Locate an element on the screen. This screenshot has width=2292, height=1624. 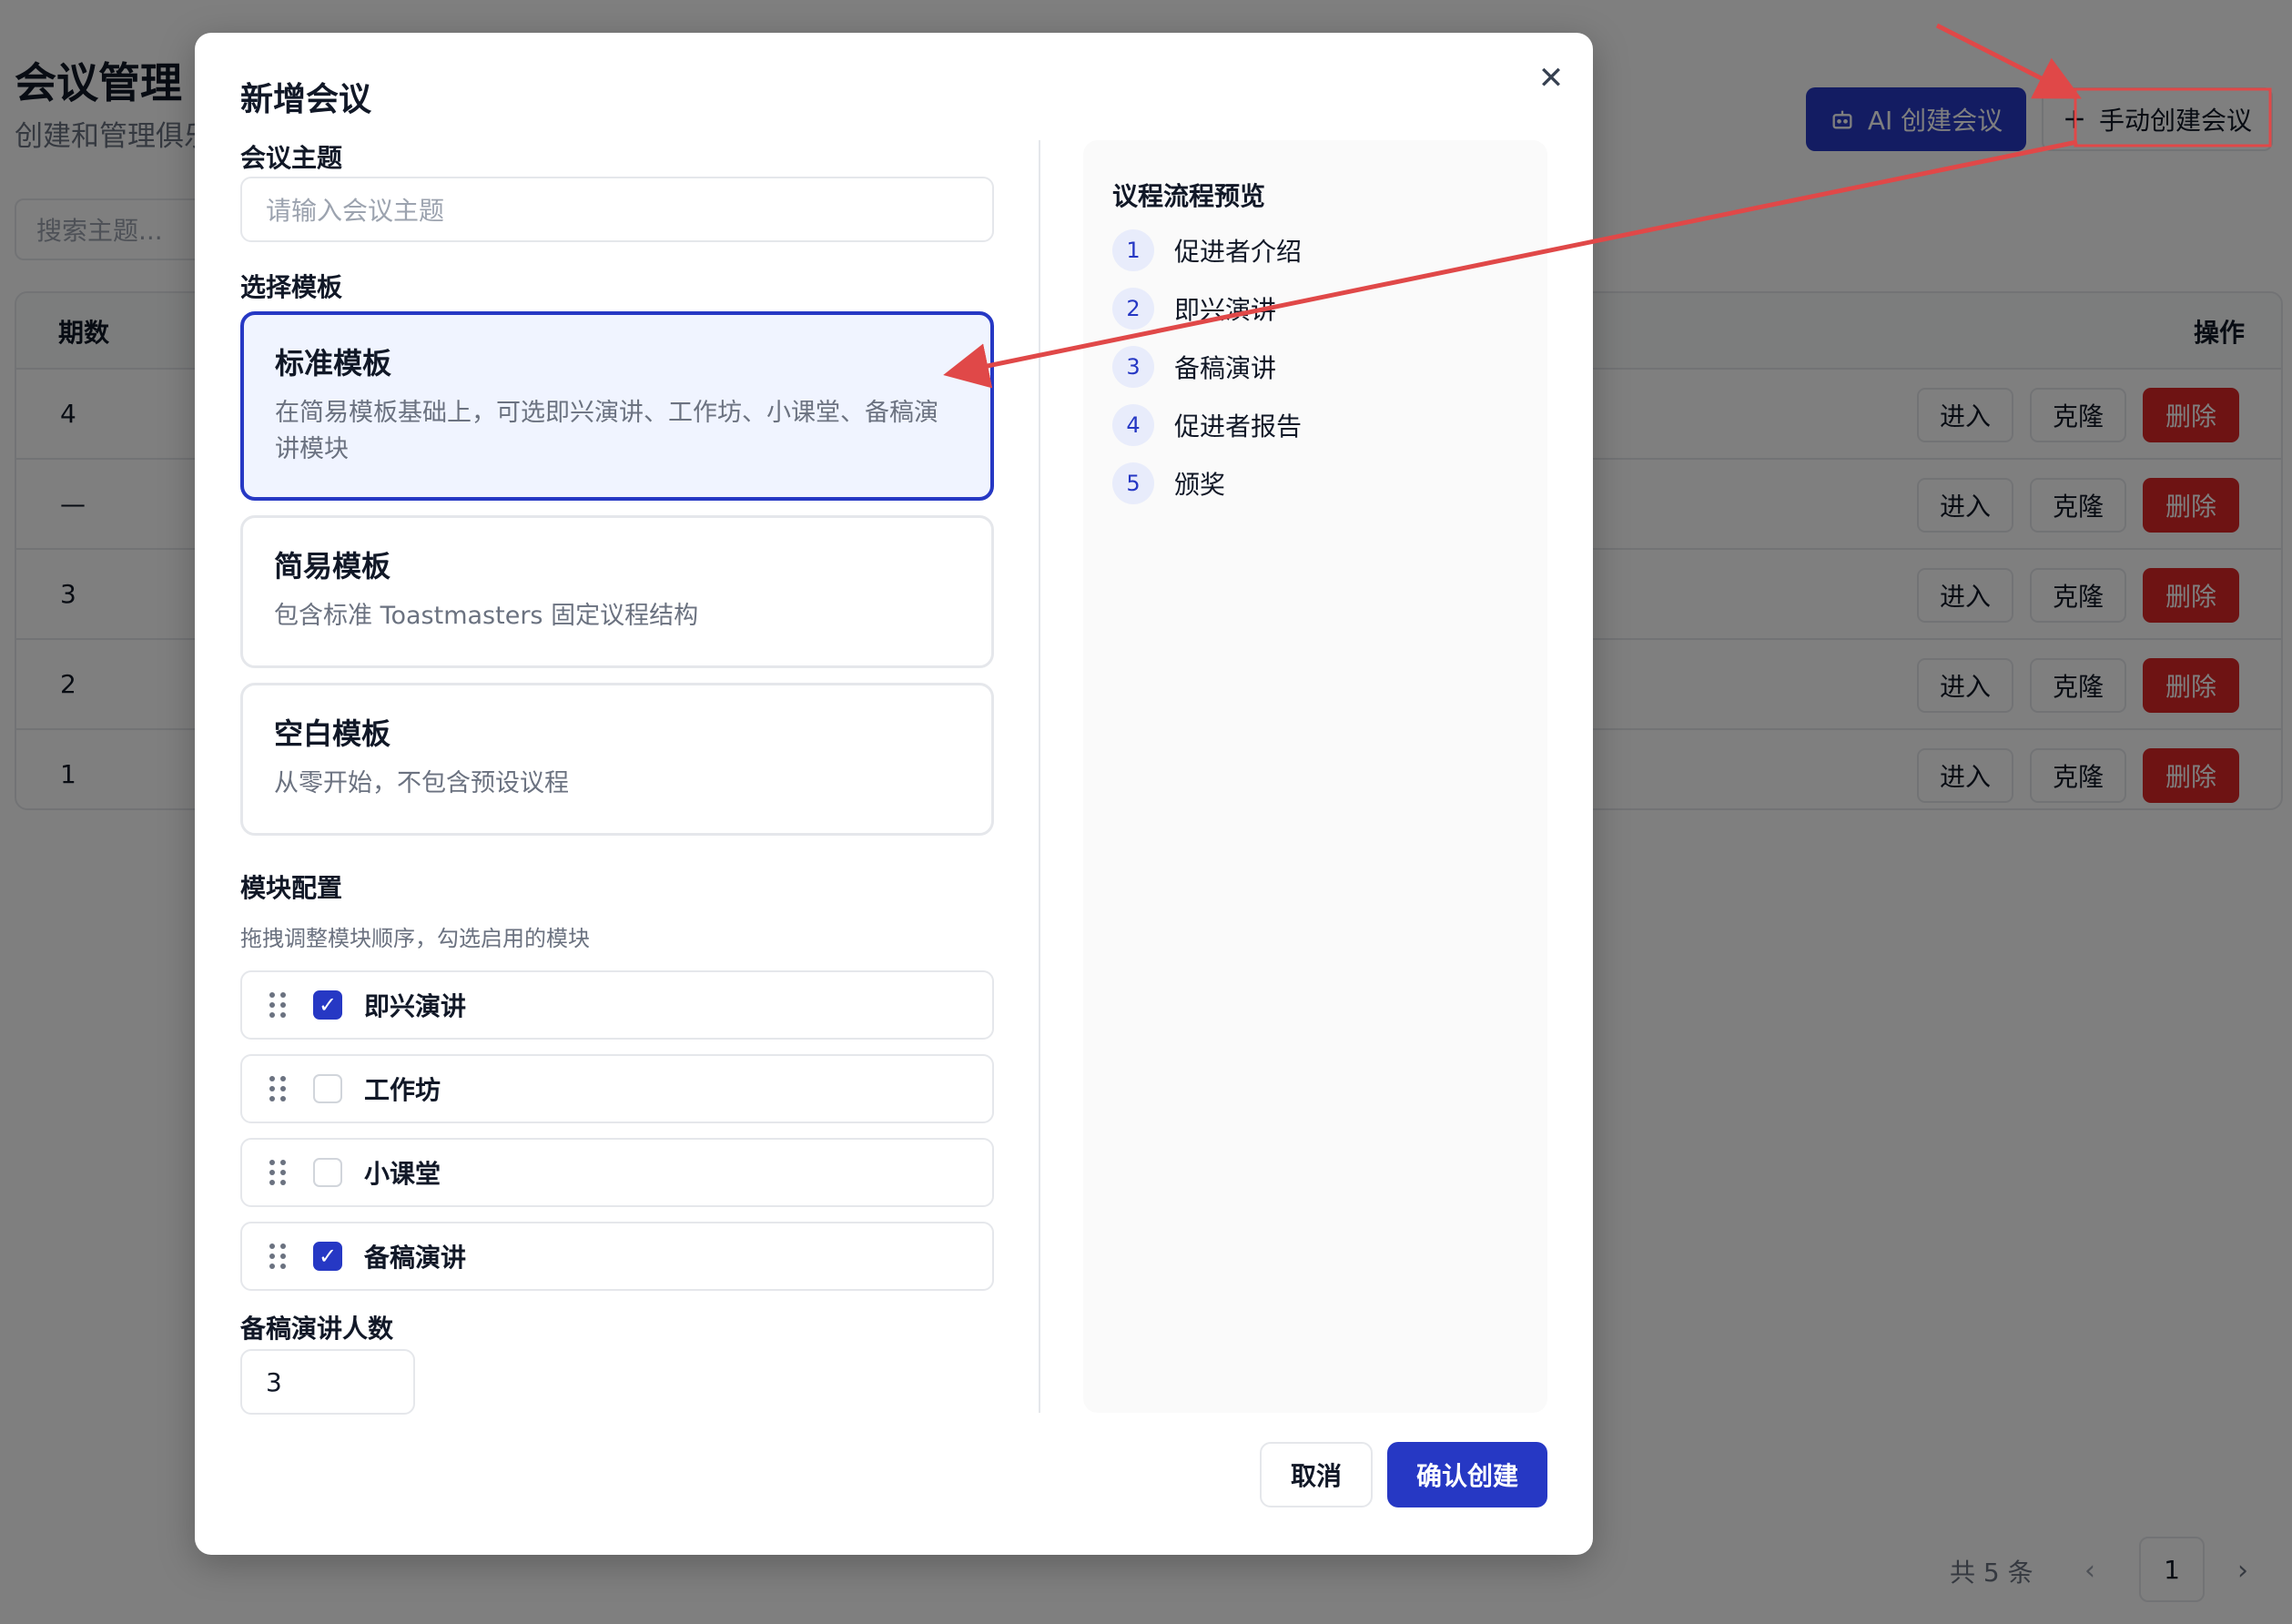
module-item-impromptu: ✓ 即兴演讲 is located at coordinates (617, 1005).